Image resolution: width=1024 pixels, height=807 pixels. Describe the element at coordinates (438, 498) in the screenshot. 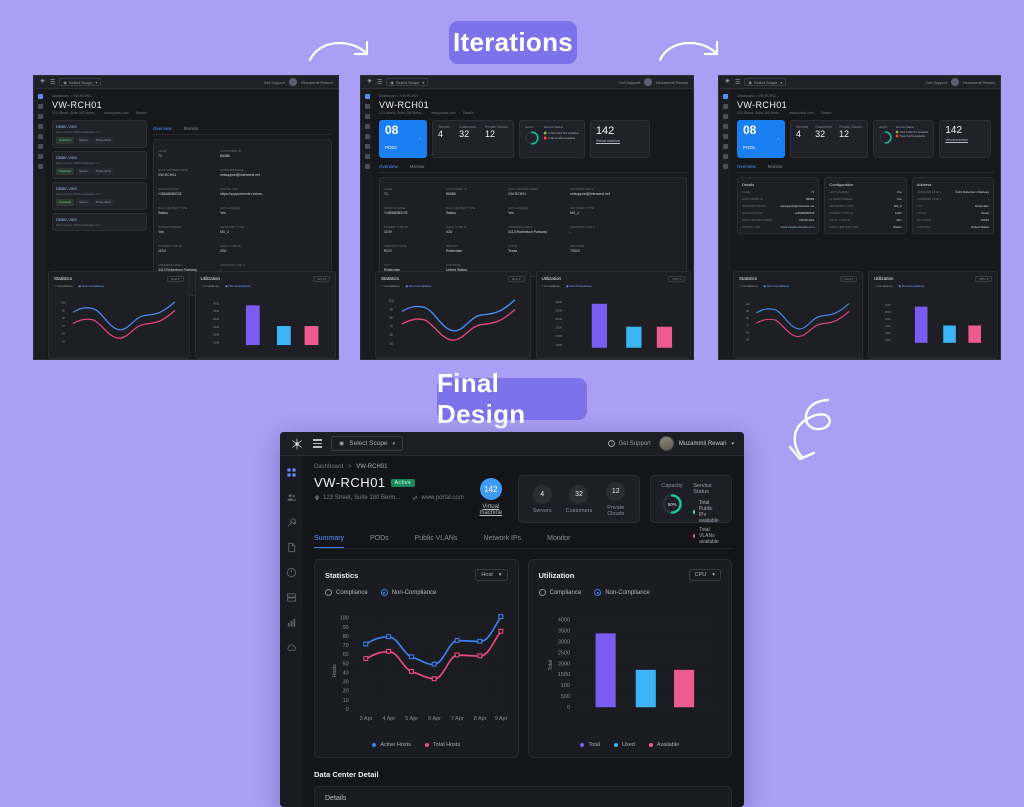

I see `website-meta: www.portal.com` at that location.